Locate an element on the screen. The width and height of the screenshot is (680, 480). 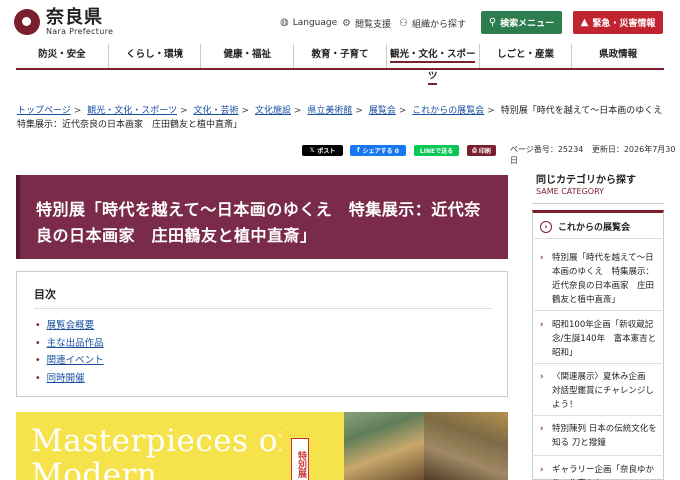
gnav-item-shigoto: しごと・産業 is located at coordinates (525, 56).